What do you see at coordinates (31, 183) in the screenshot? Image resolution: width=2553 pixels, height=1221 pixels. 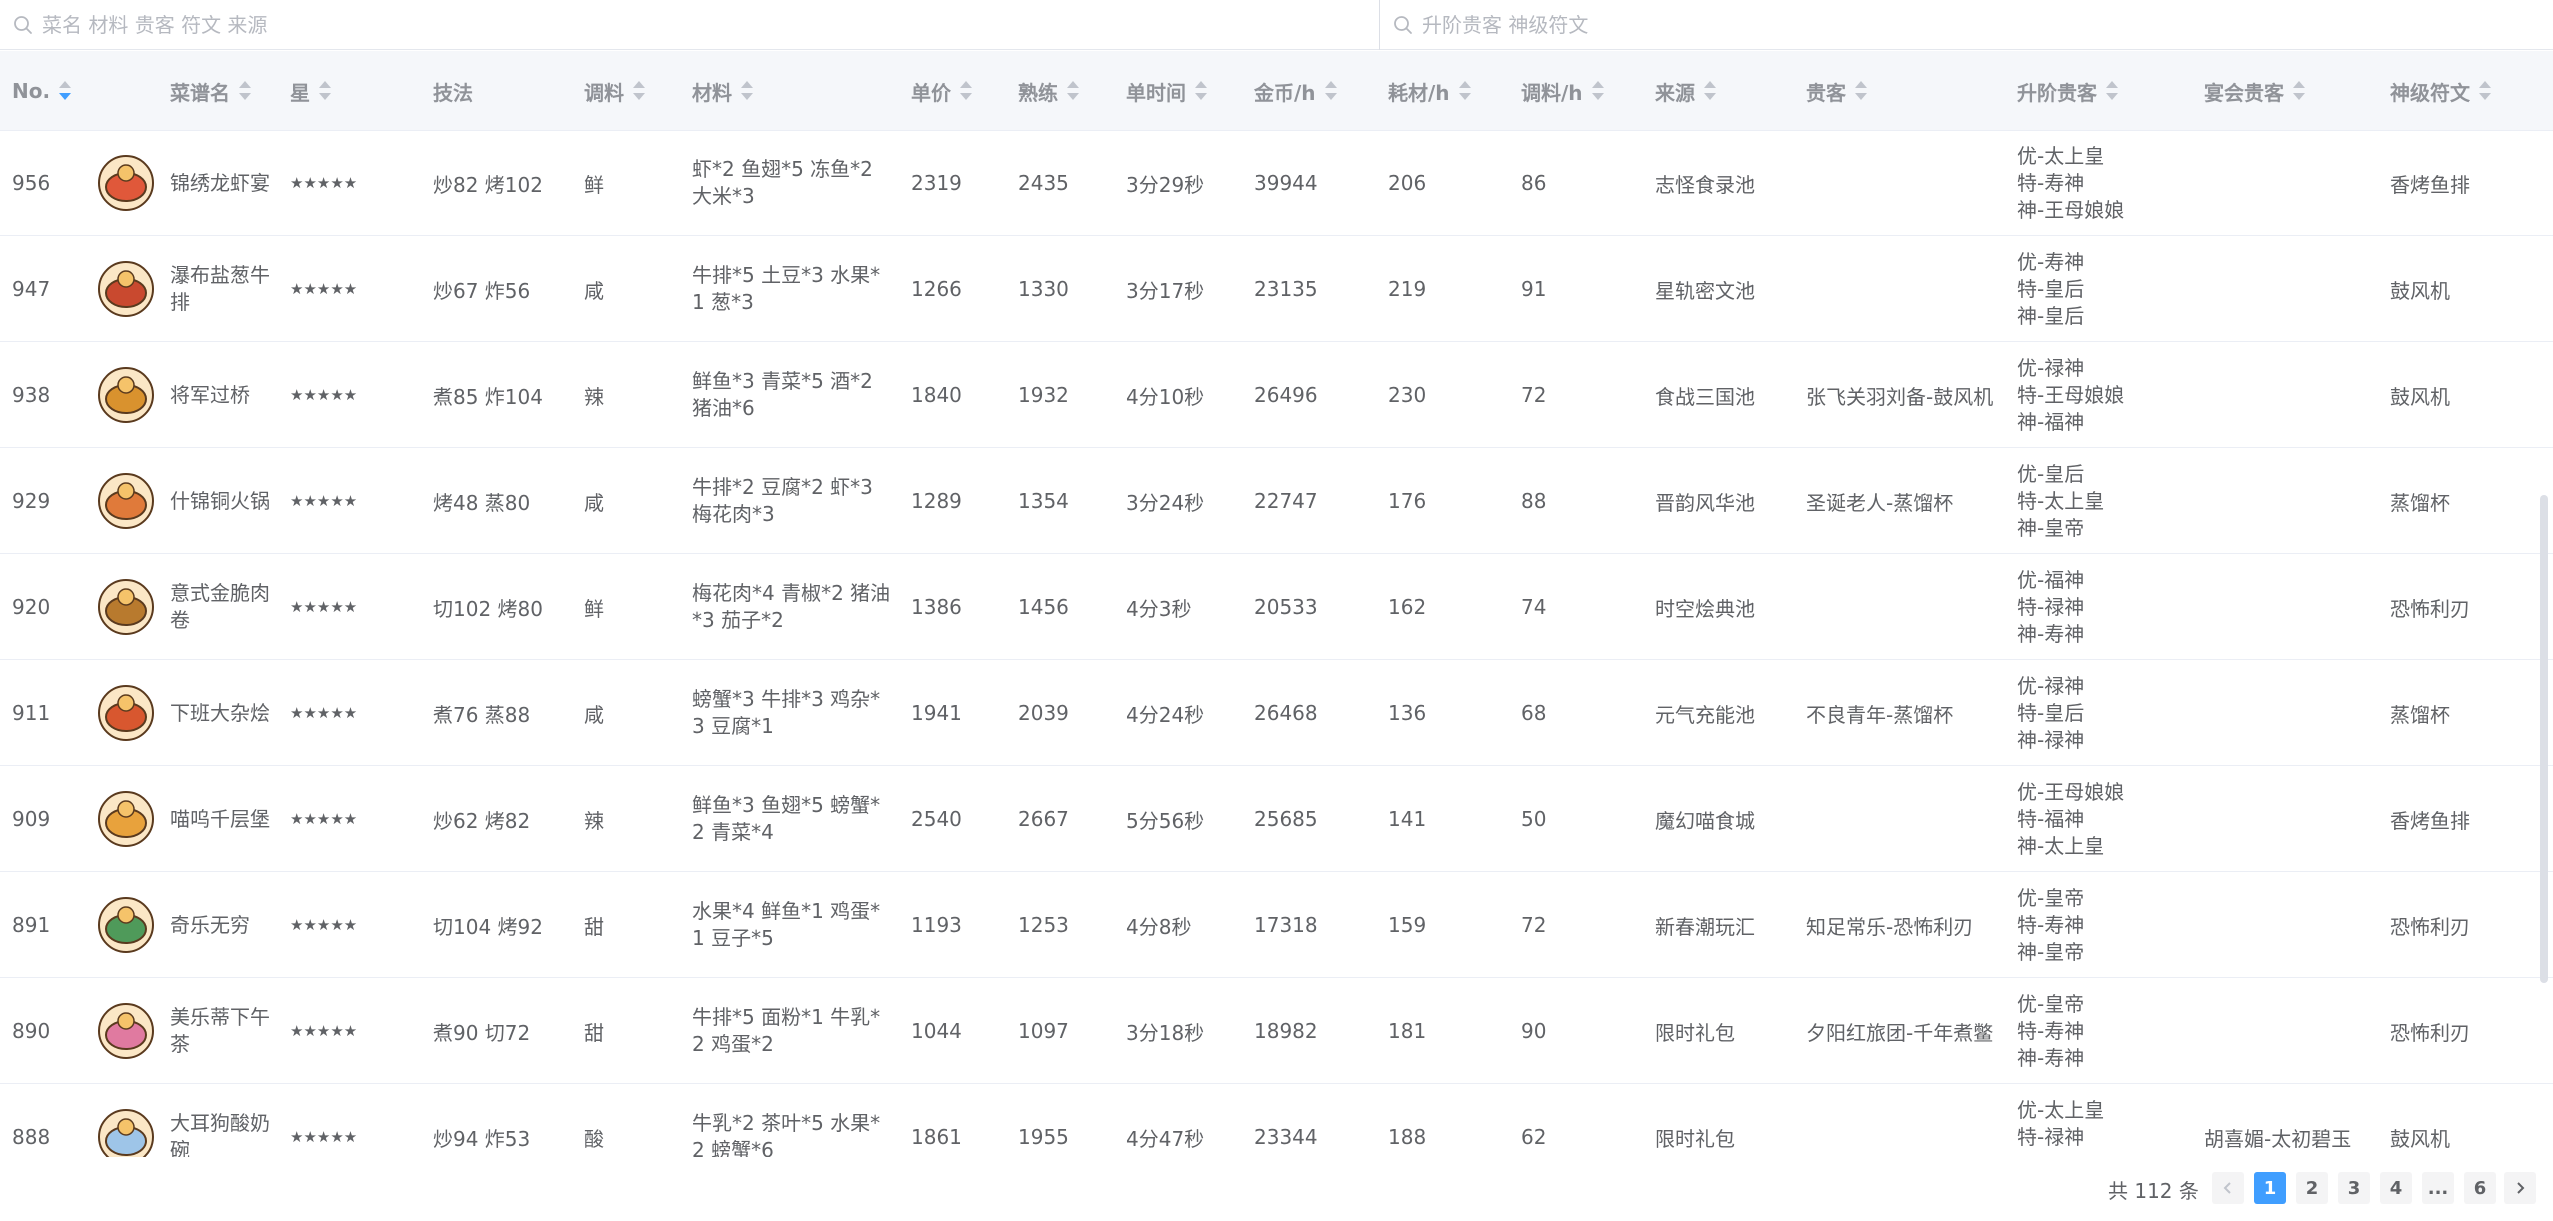 I see `cell-no: 956` at bounding box center [31, 183].